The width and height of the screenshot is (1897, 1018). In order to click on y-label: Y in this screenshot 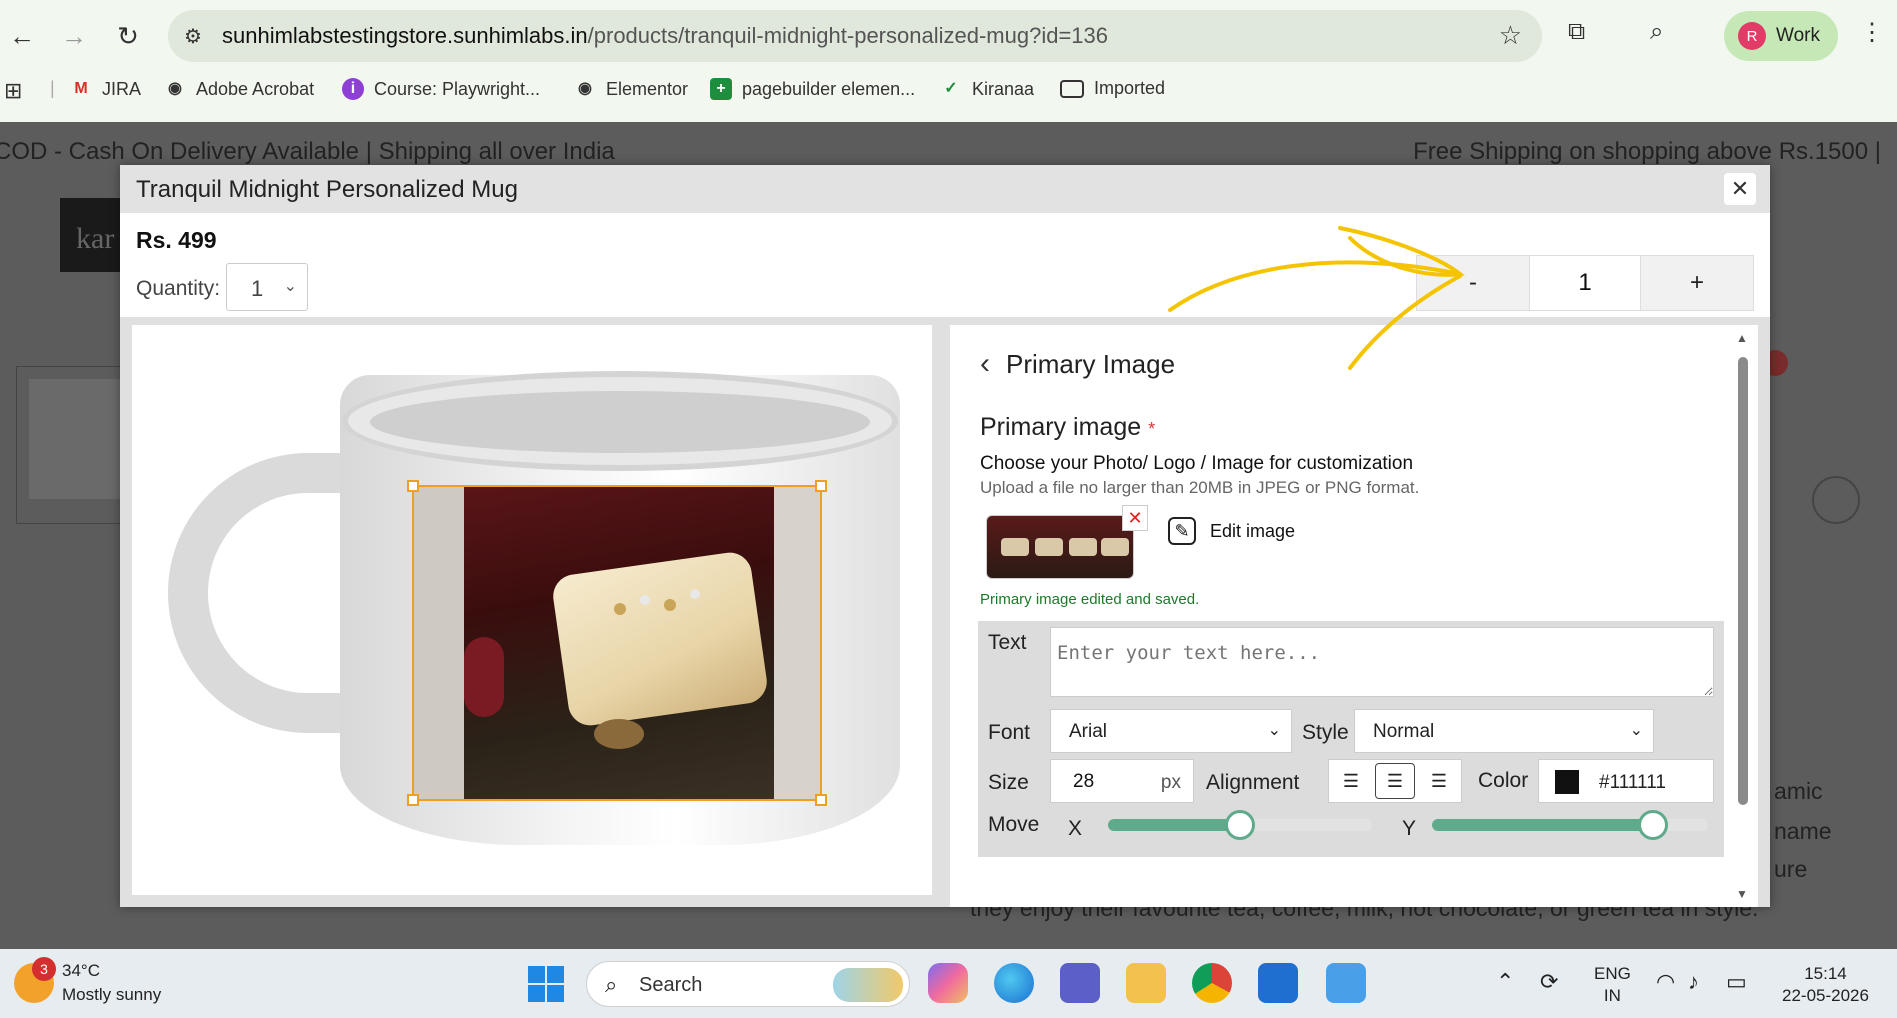, I will do `click(1409, 828)`.